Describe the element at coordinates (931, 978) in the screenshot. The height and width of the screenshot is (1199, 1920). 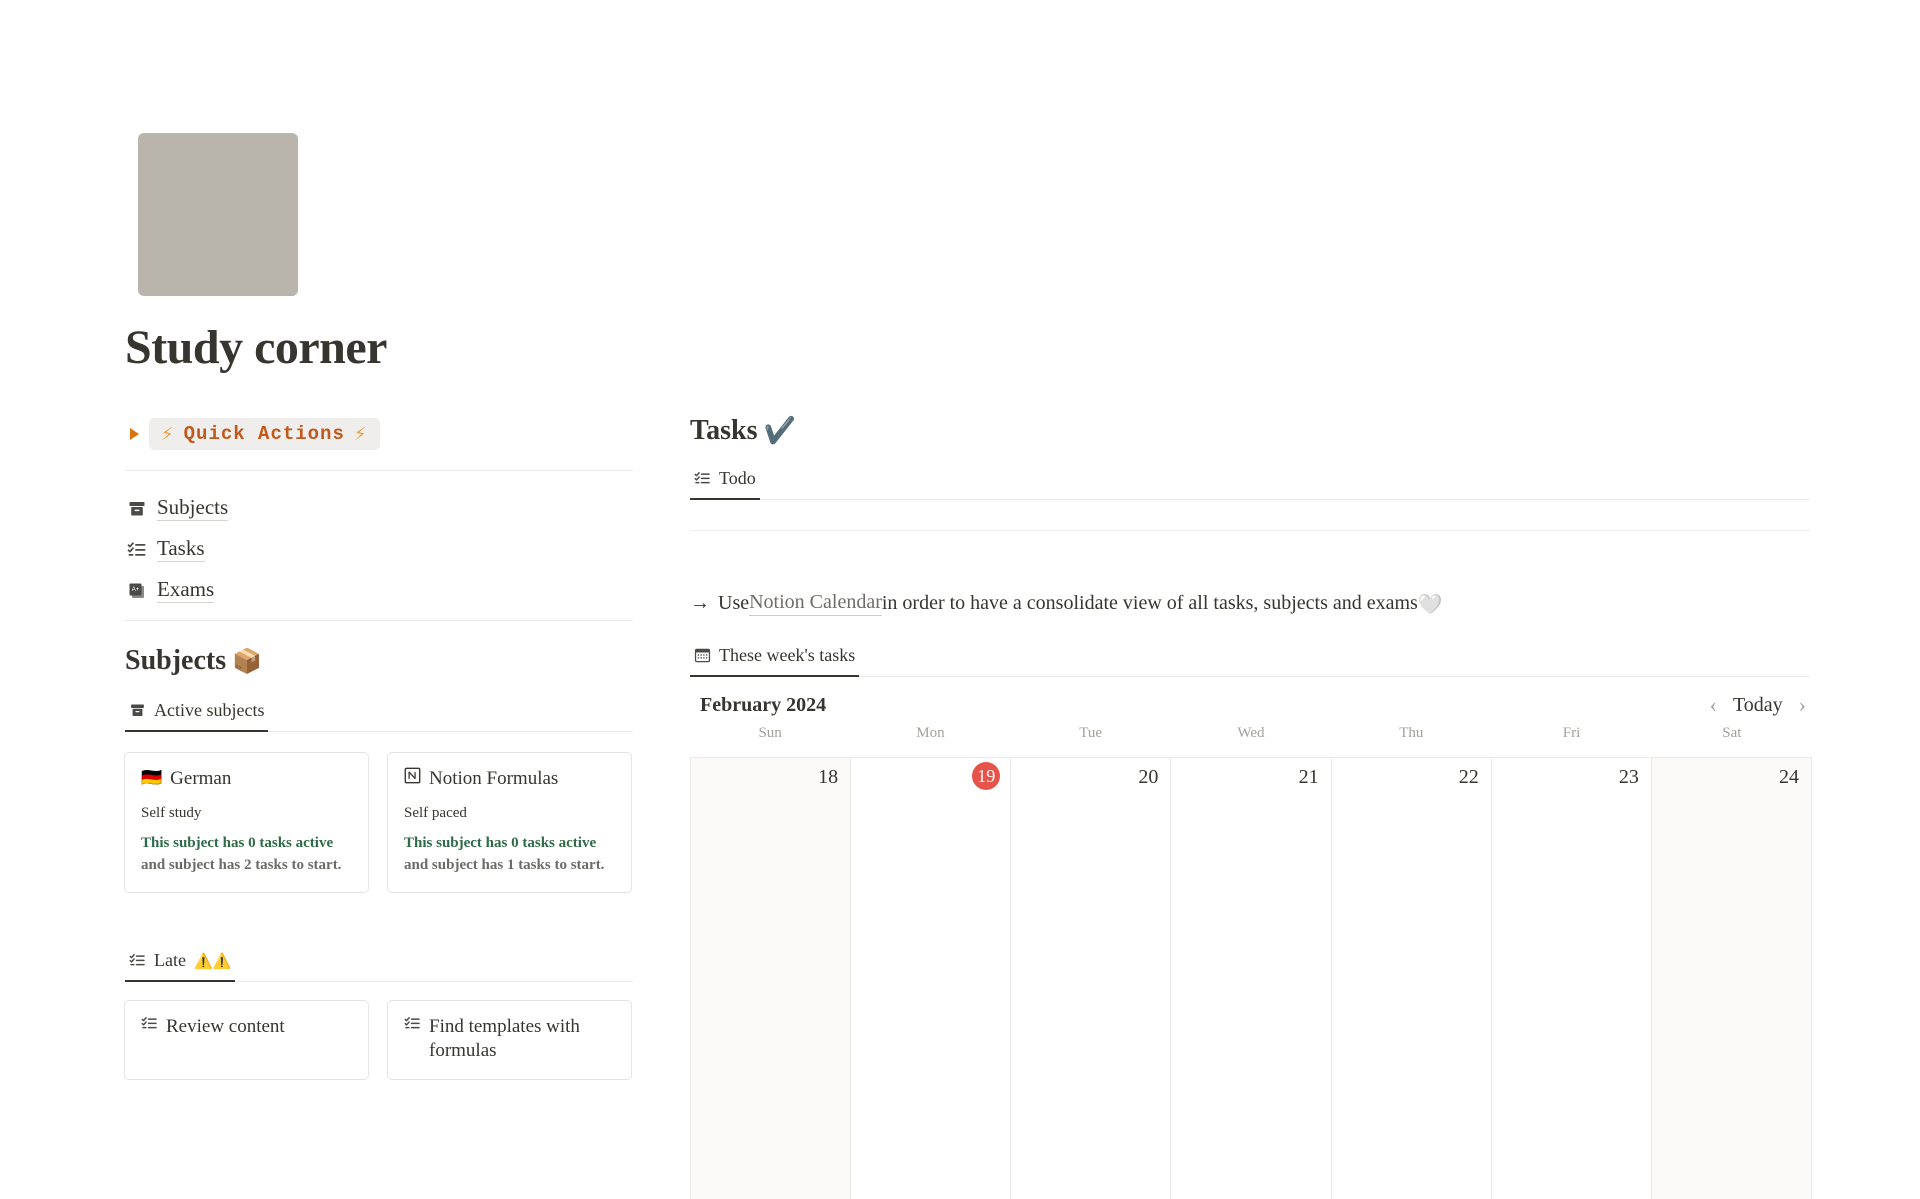
I see `calendar-day-cell: 19` at that location.